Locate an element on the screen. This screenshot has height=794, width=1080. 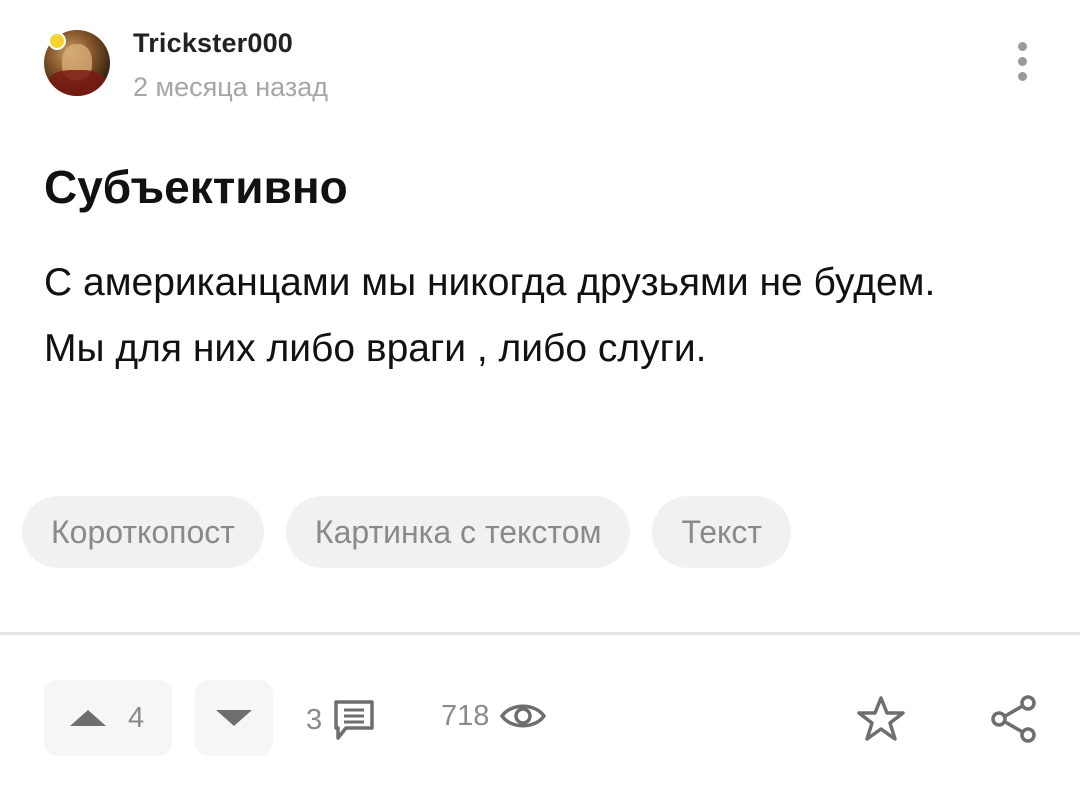
tag-chip: Текст is located at coordinates (722, 532).